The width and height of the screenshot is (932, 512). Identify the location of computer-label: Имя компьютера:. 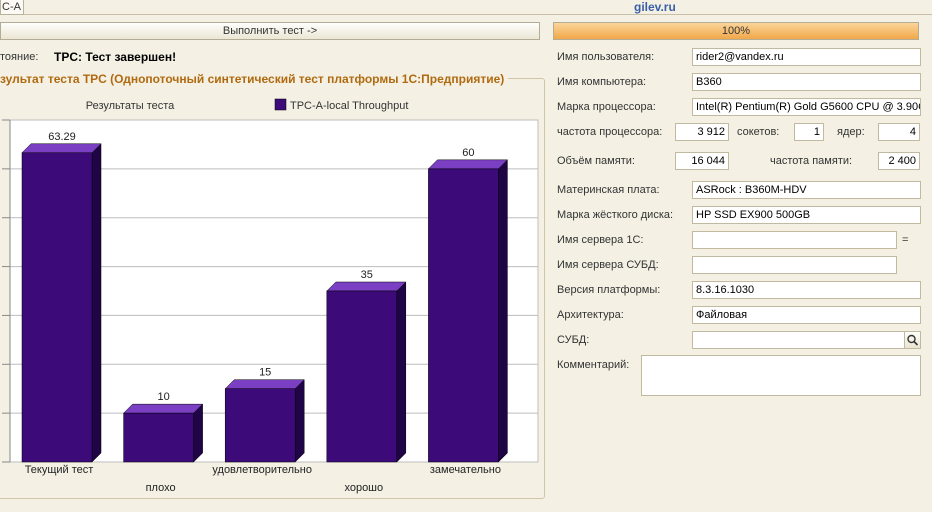
(602, 82).